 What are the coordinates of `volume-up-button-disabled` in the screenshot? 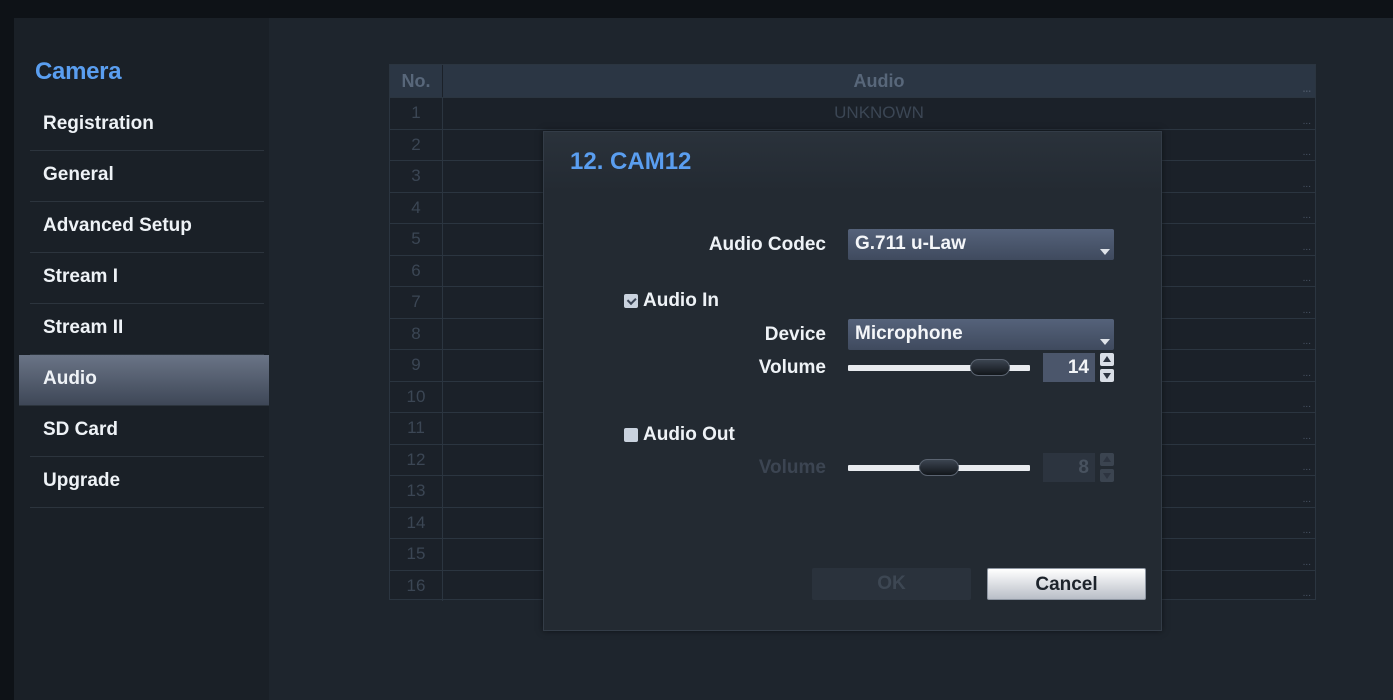 It's located at (1107, 459).